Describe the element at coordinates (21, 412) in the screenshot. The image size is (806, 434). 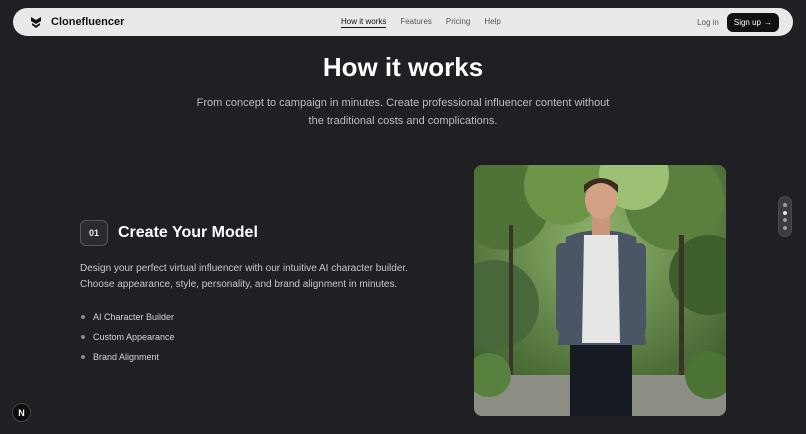
I see `n-badge-icon: N` at that location.